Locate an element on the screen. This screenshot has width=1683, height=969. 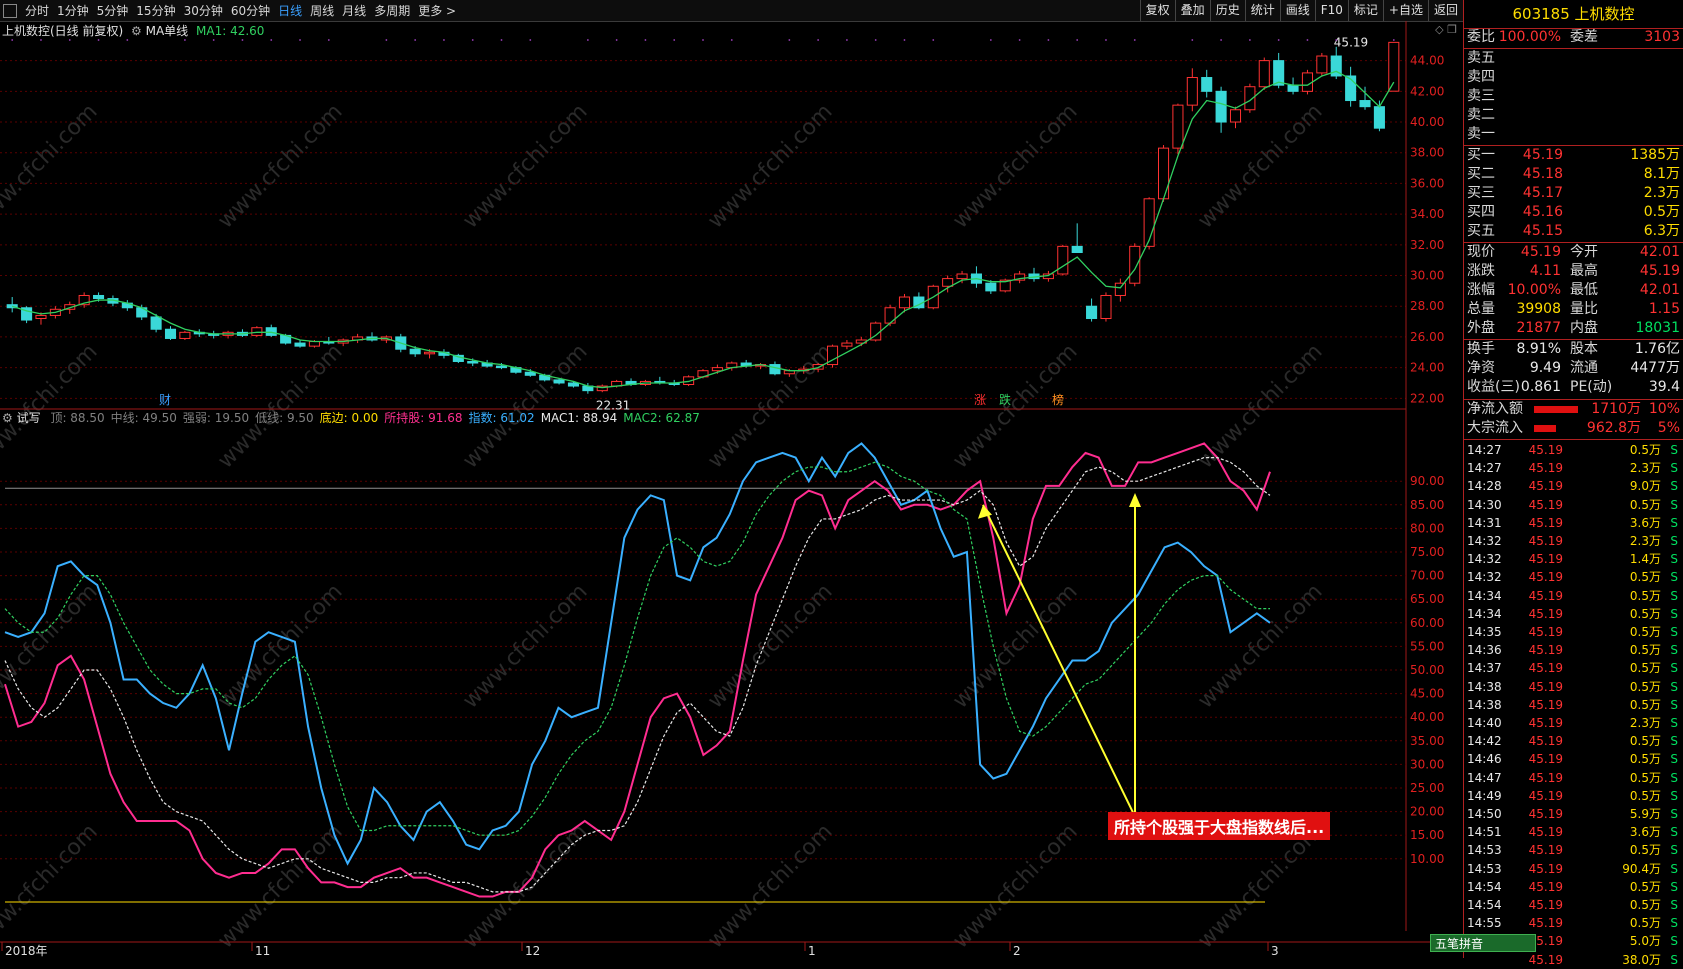
tick-row: 14:30 45.19 0.5万 S is located at coordinates (1573, 505).